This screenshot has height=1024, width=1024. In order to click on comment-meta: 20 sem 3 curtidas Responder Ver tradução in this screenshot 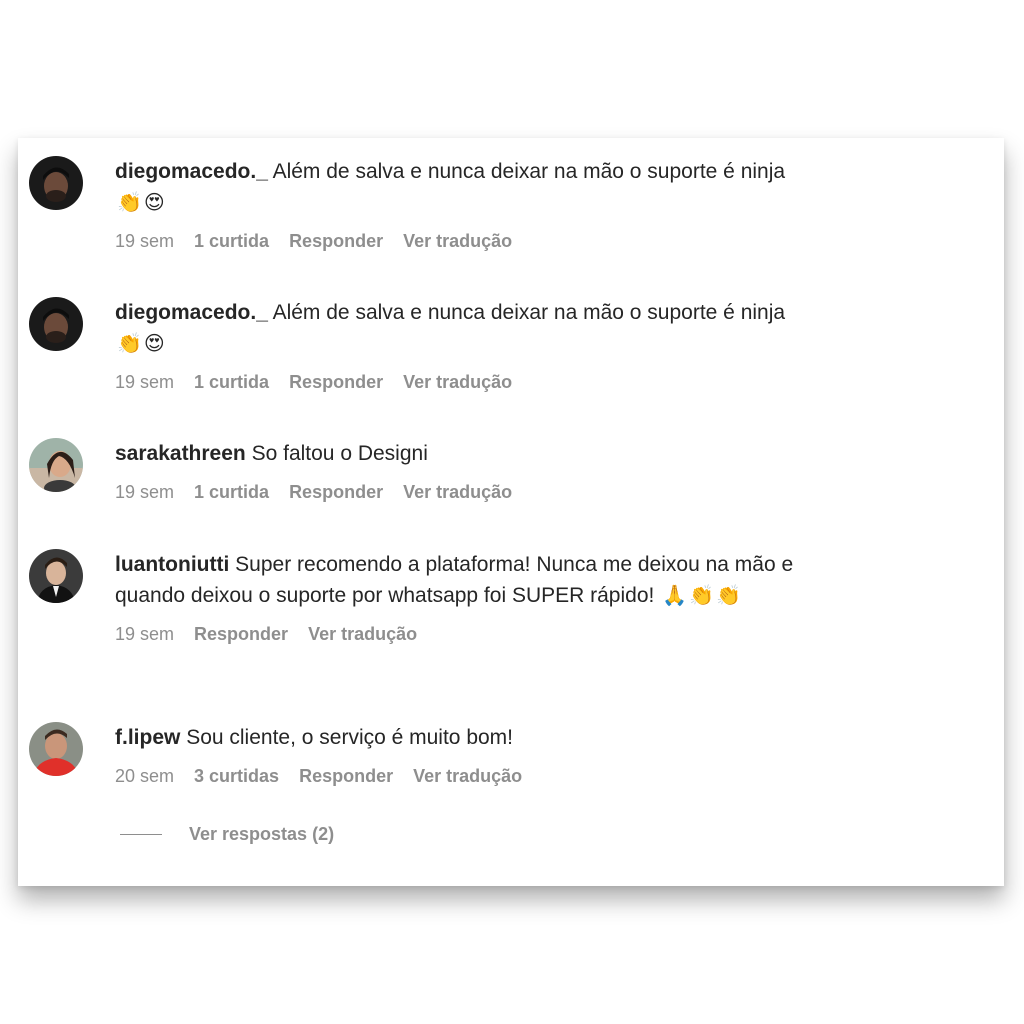, I will do `click(455, 776)`.